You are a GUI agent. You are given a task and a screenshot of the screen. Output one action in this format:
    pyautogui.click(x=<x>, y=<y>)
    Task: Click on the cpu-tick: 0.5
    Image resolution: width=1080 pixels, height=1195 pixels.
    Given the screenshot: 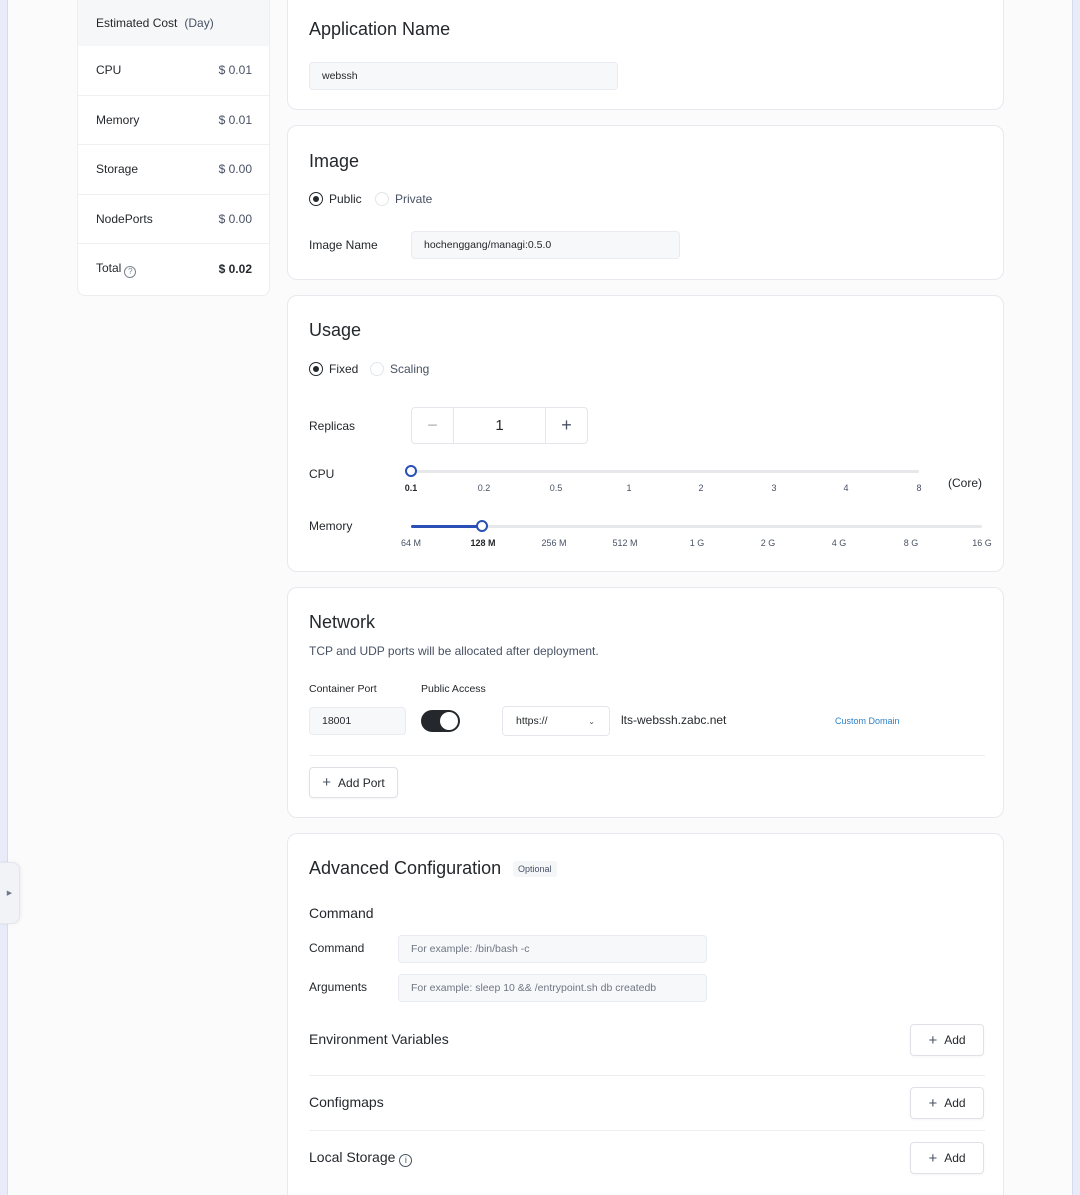 What is the action you would take?
    pyautogui.click(x=556, y=488)
    